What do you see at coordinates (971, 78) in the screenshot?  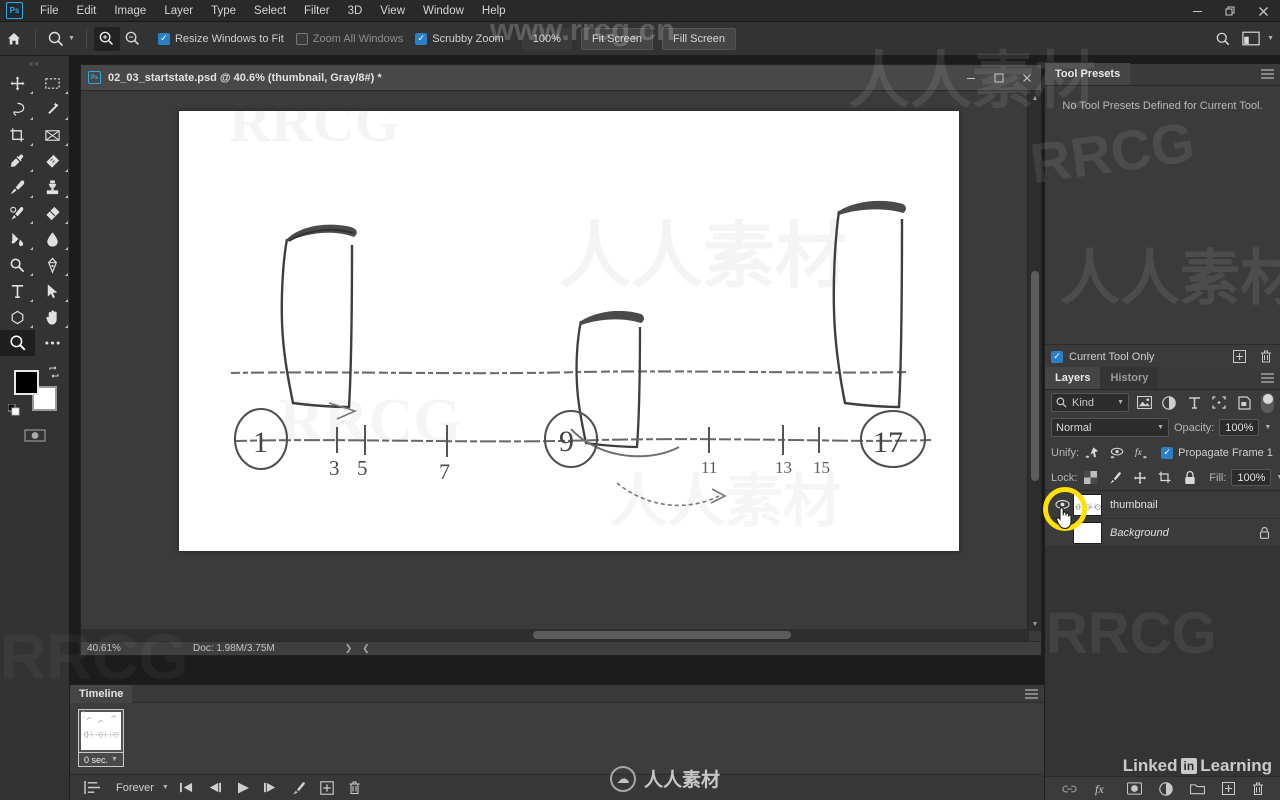 I see `document-minimize-button` at bounding box center [971, 78].